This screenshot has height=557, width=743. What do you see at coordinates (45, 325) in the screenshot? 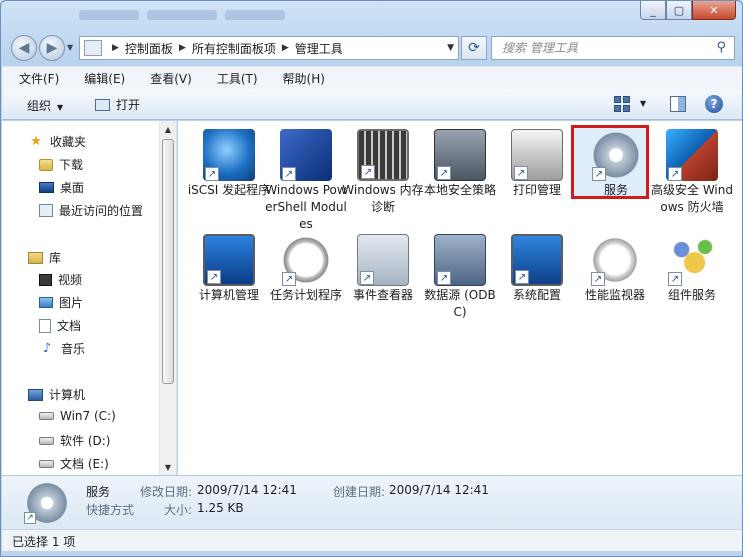
I see `document-icon` at bounding box center [45, 325].